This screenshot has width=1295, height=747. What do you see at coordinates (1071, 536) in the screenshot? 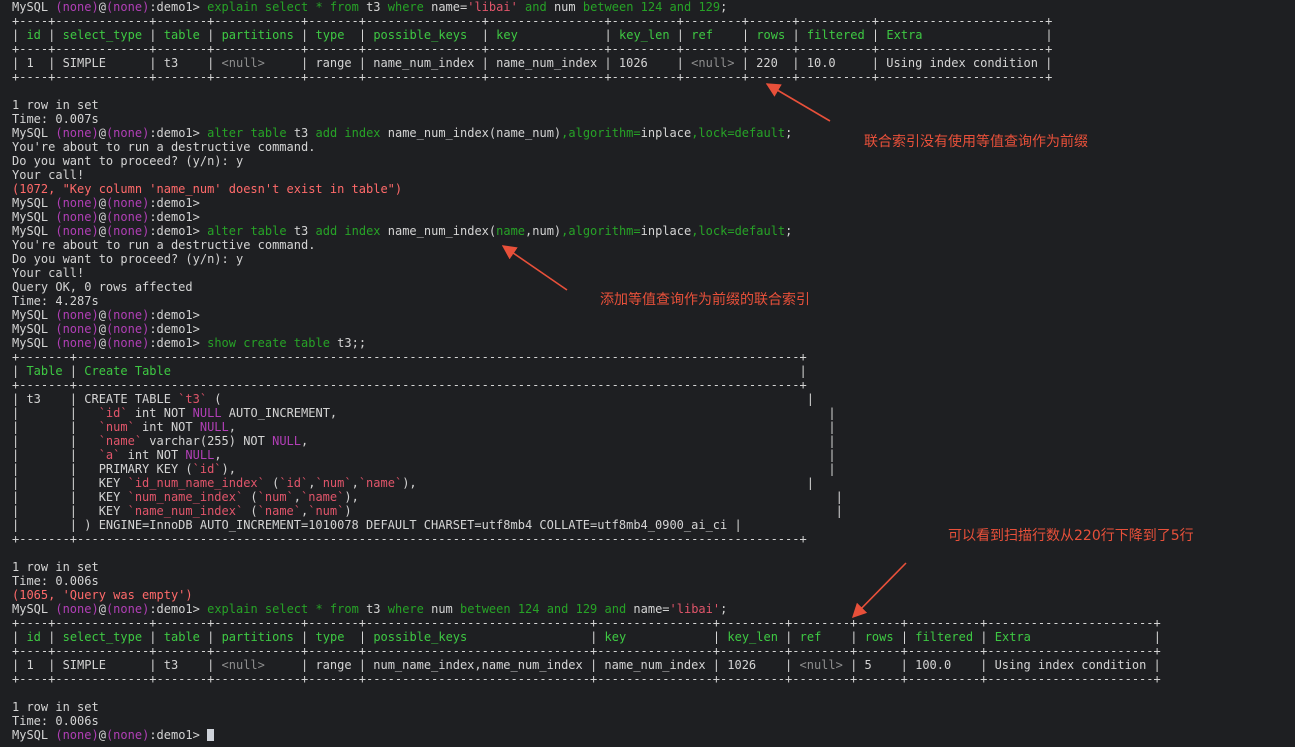
I see `annotation-rows-dropped: 可以看到扫描行数从220行下降到了5行` at bounding box center [1071, 536].